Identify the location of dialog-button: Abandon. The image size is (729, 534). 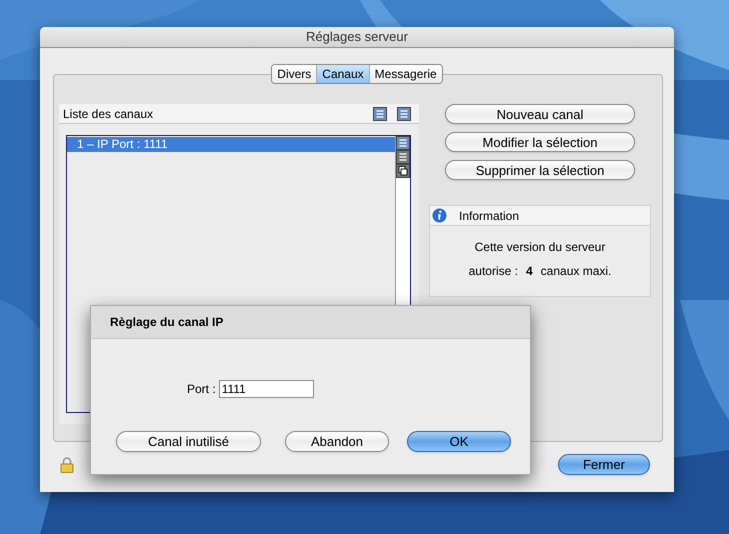
(337, 441).